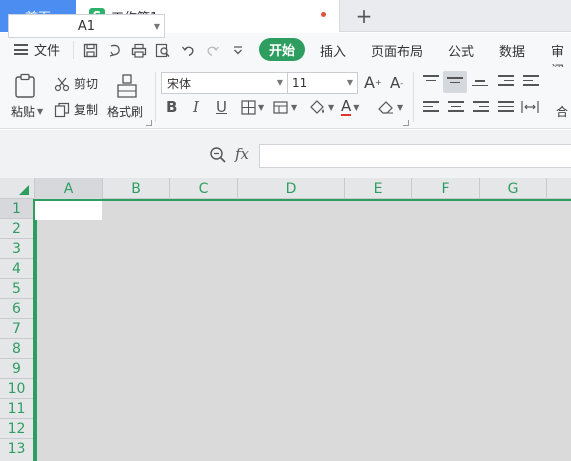 The height and width of the screenshot is (461, 571). What do you see at coordinates (16, 289) in the screenshot?
I see `row-header-5: 5` at bounding box center [16, 289].